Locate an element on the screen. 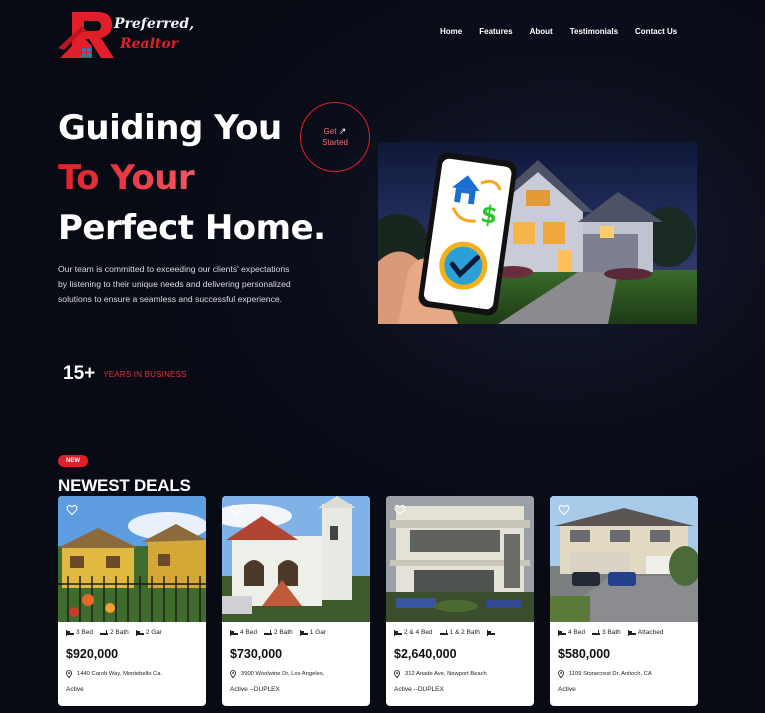 This screenshot has width=765, height=713. get-started-button: Get ↗ Started is located at coordinates (335, 137).